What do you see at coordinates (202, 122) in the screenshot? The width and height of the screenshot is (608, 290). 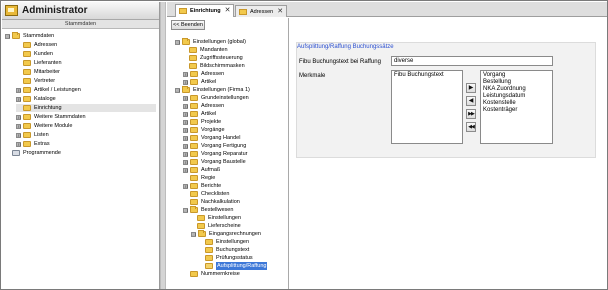 I see `tree-item: ⊞ Projekte` at bounding box center [202, 122].